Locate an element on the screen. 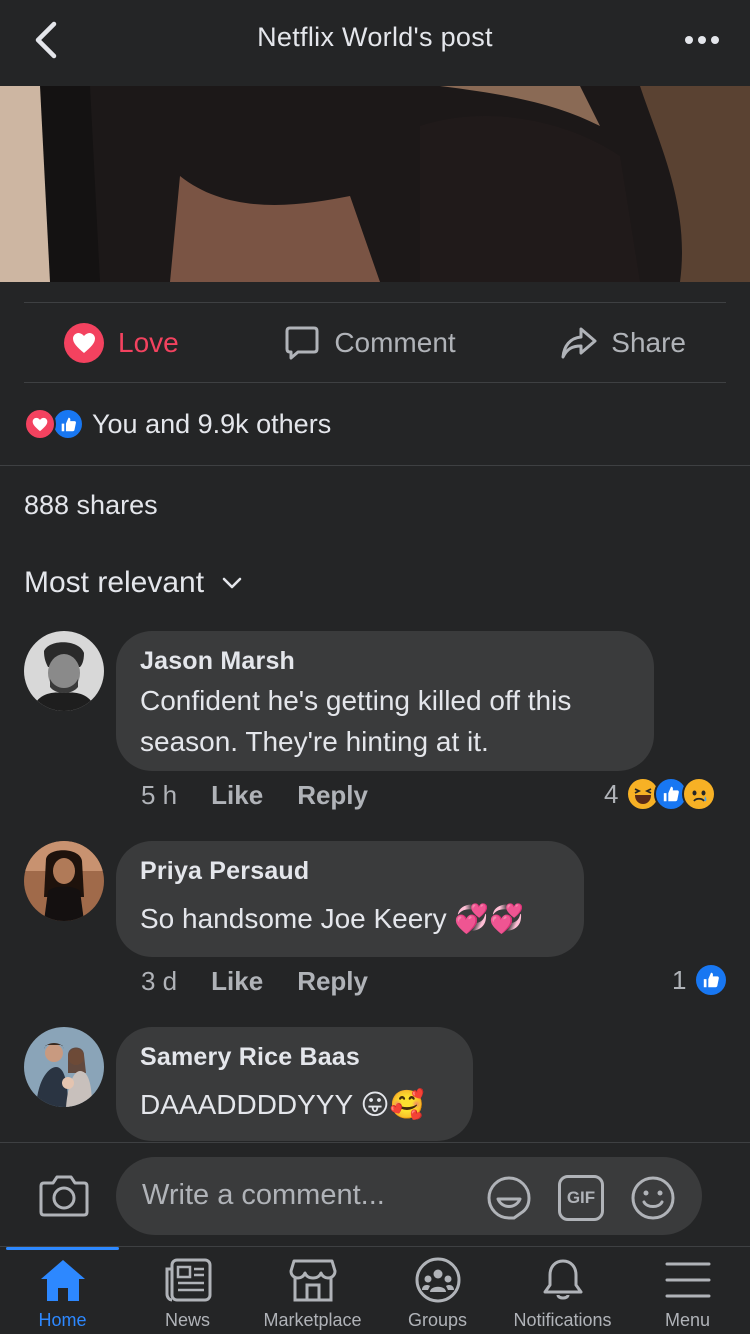 This screenshot has height=1334, width=750. tab-home: Home is located at coordinates (62, 1290).